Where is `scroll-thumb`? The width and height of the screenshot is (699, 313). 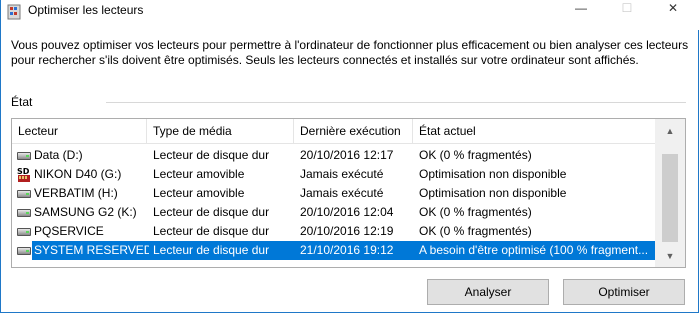 scroll-thumb is located at coordinates (670, 198).